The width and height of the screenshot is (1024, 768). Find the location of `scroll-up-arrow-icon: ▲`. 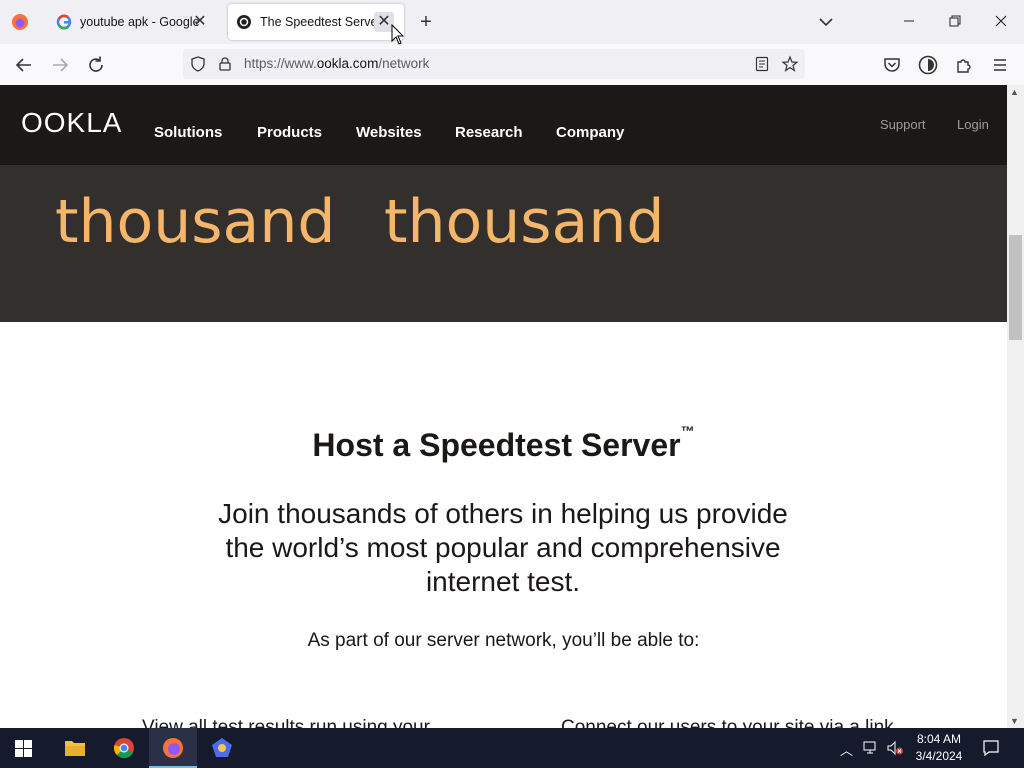

scroll-up-arrow-icon: ▲ is located at coordinates (1014, 92).